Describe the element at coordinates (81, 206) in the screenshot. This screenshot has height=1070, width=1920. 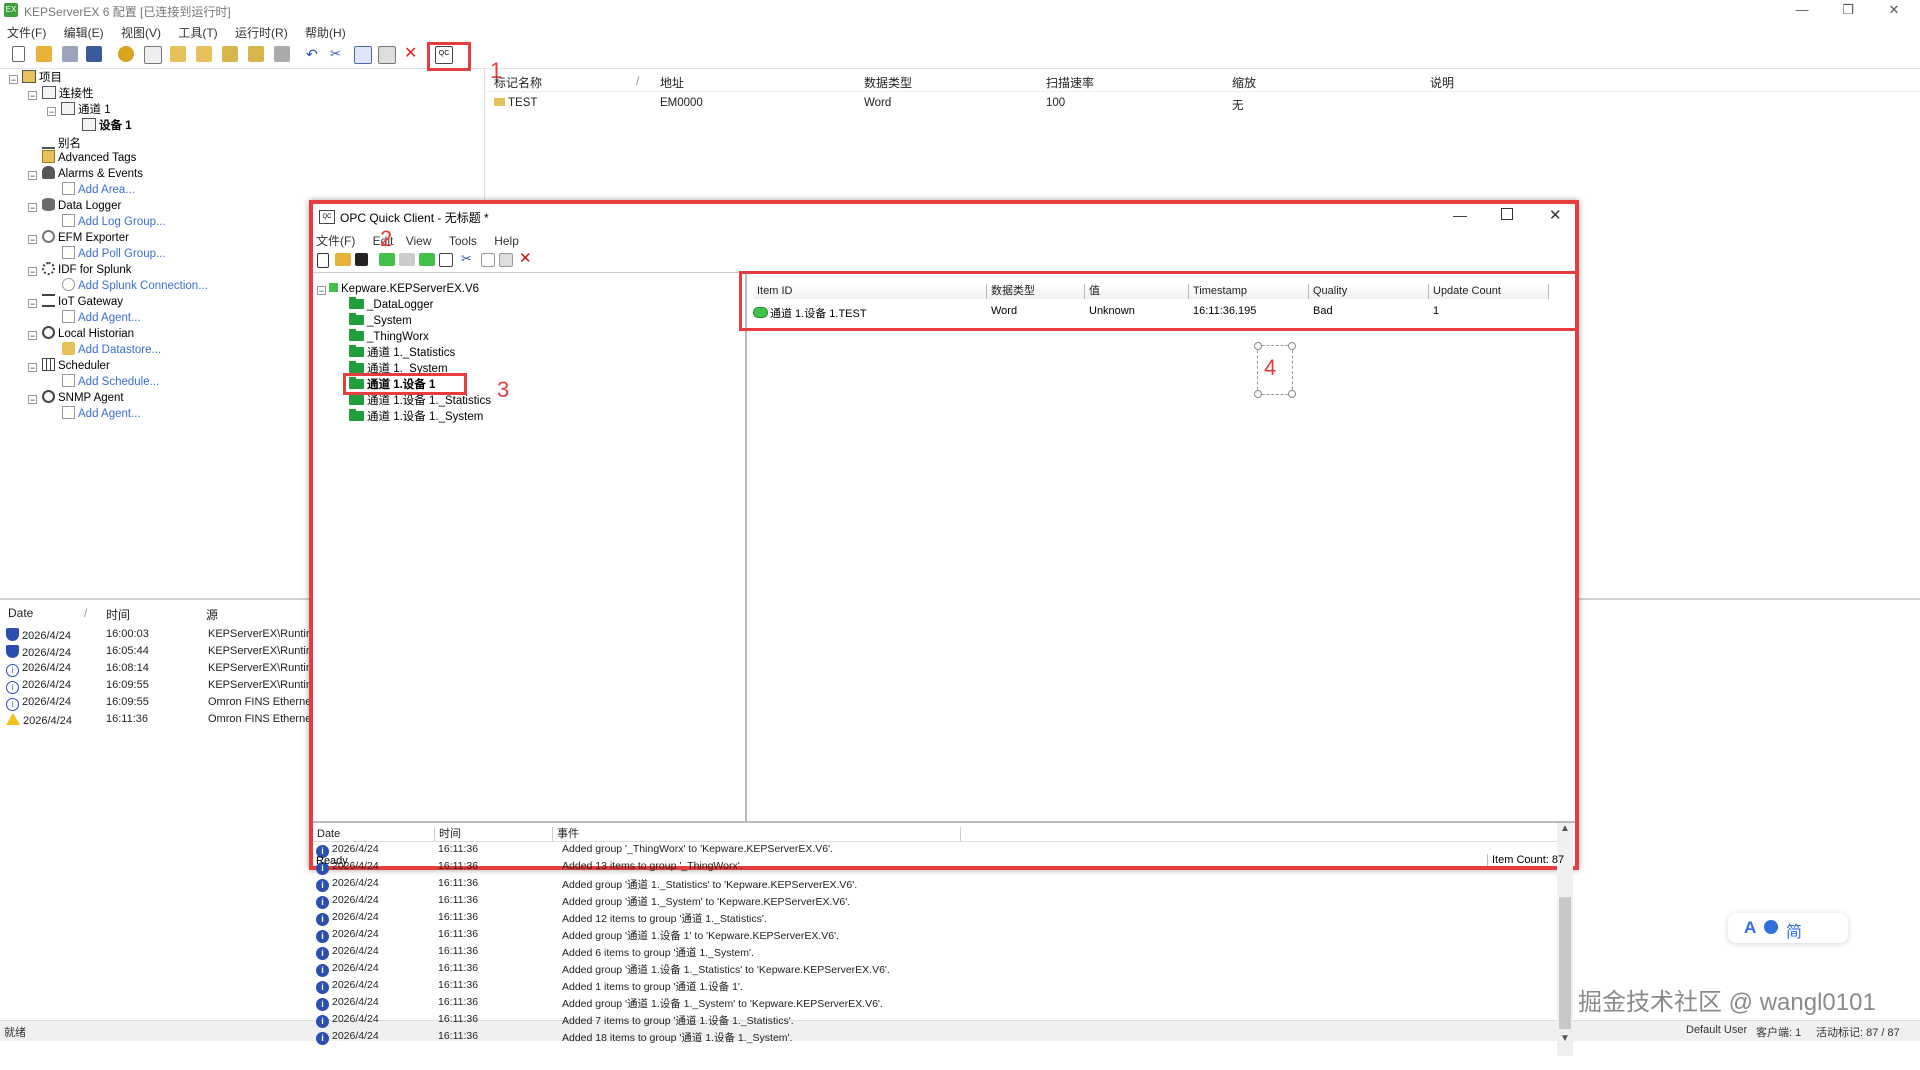
I see `tree-node-data-logger: Data Logger` at that location.